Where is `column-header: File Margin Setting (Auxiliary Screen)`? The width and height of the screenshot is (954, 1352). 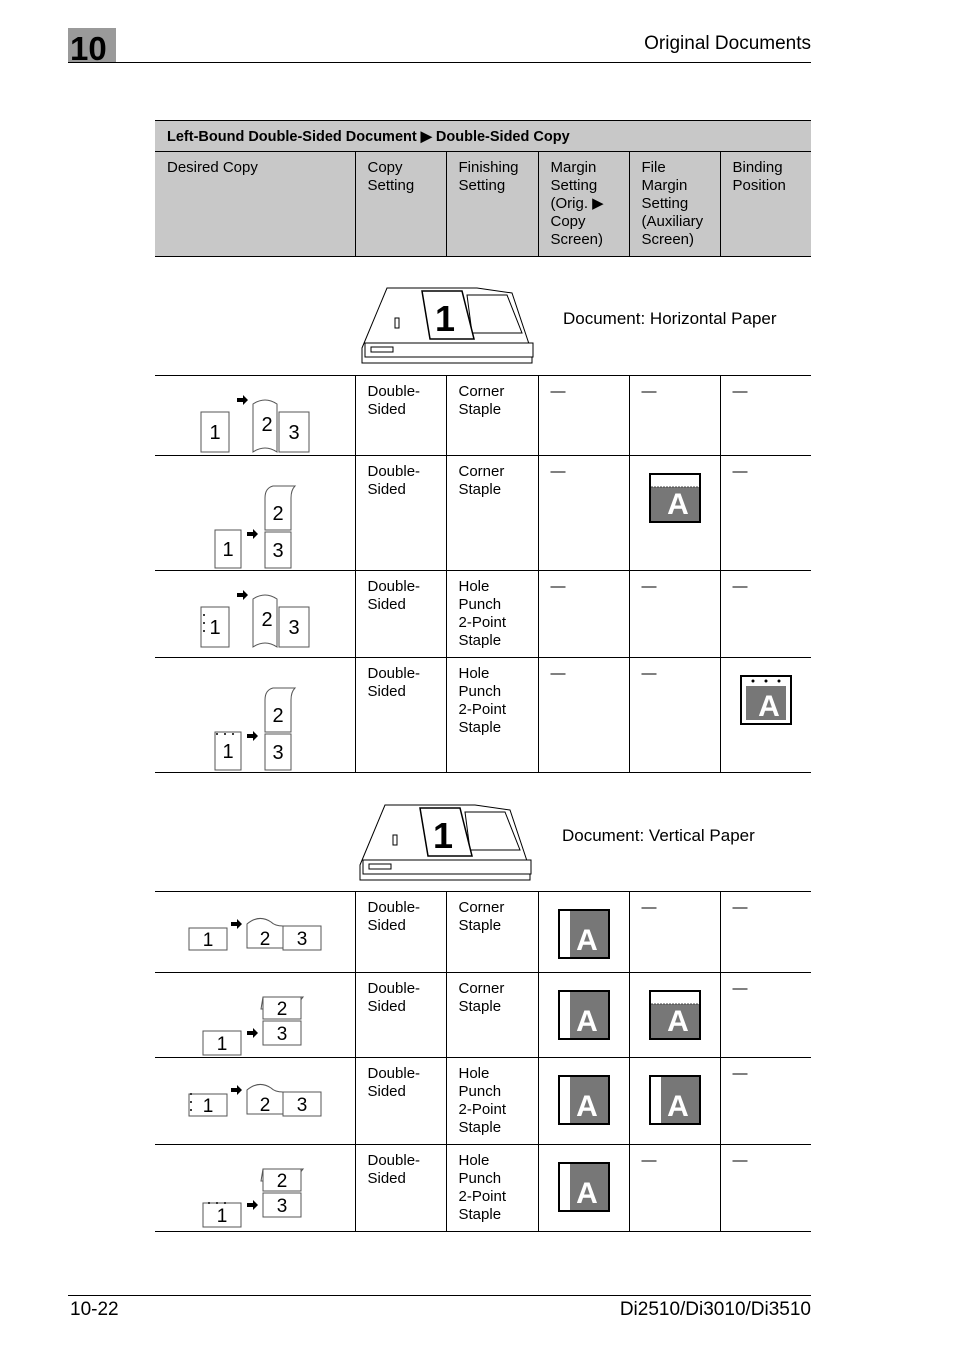 column-header: File Margin Setting (Auxiliary Screen) is located at coordinates (674, 204).